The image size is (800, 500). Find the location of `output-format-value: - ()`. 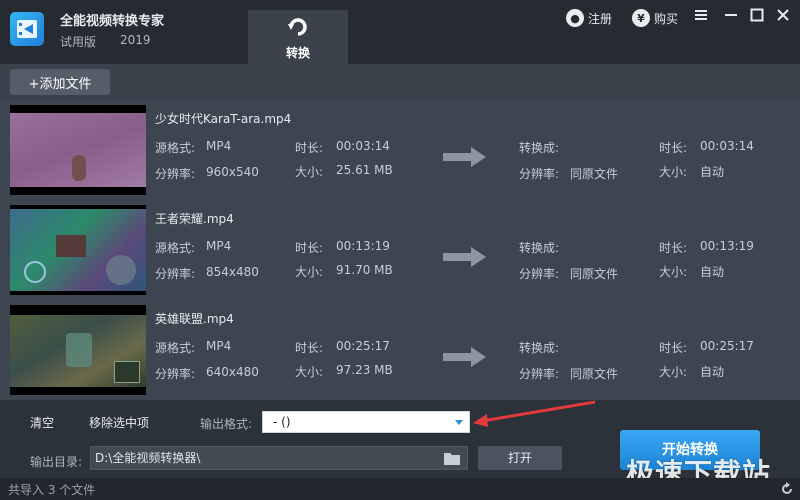

output-format-value: - () is located at coordinates (282, 422).